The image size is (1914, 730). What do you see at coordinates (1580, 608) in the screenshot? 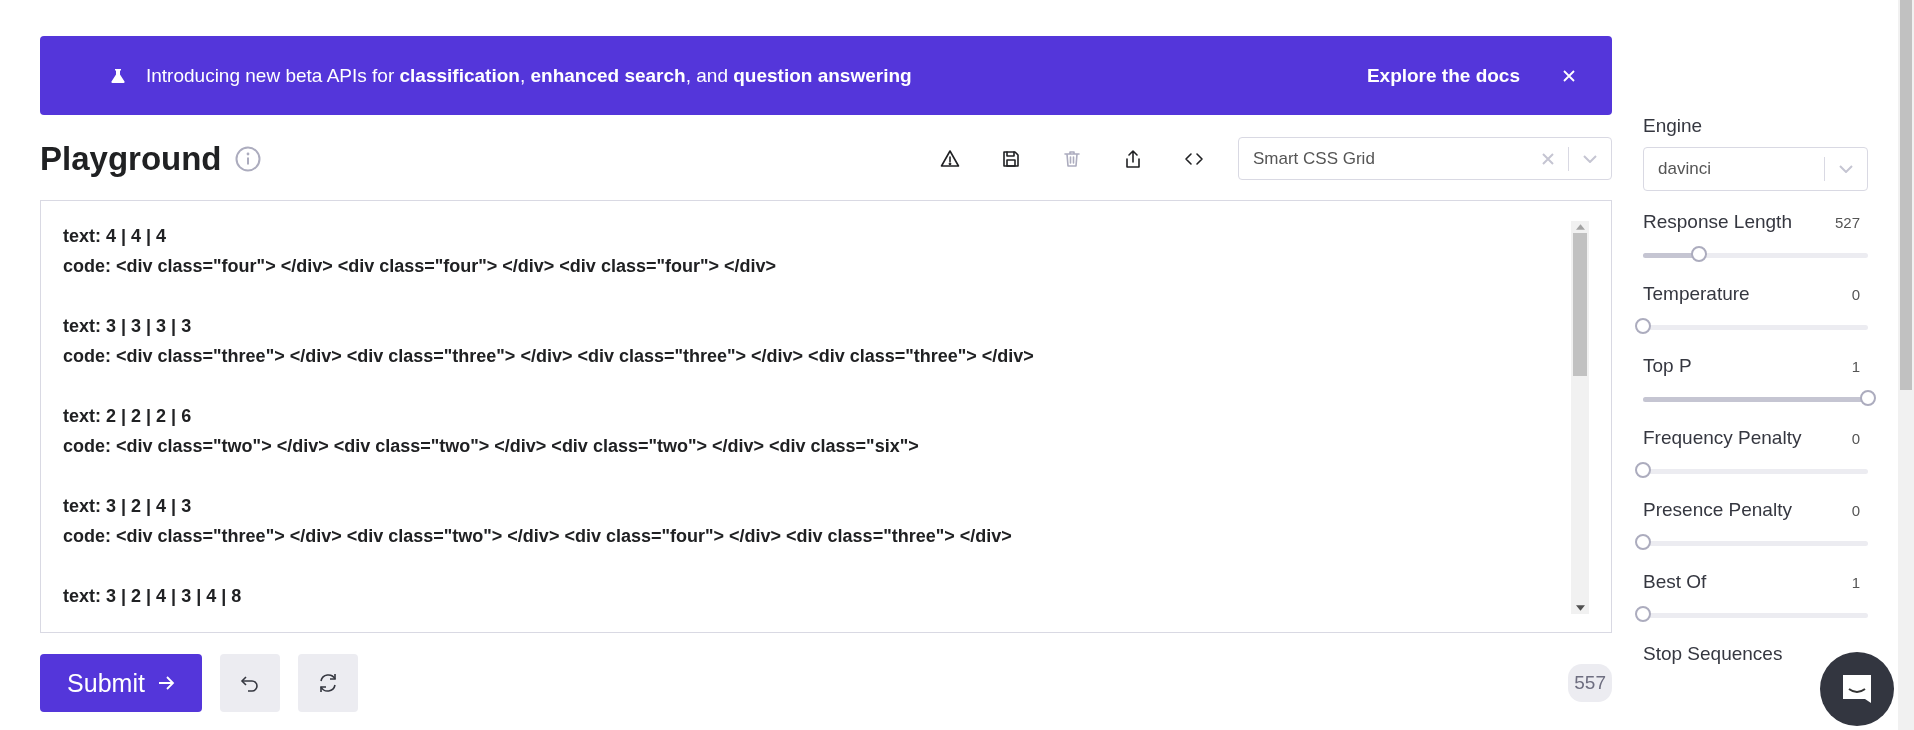
I see `scroll-down-icon` at bounding box center [1580, 608].